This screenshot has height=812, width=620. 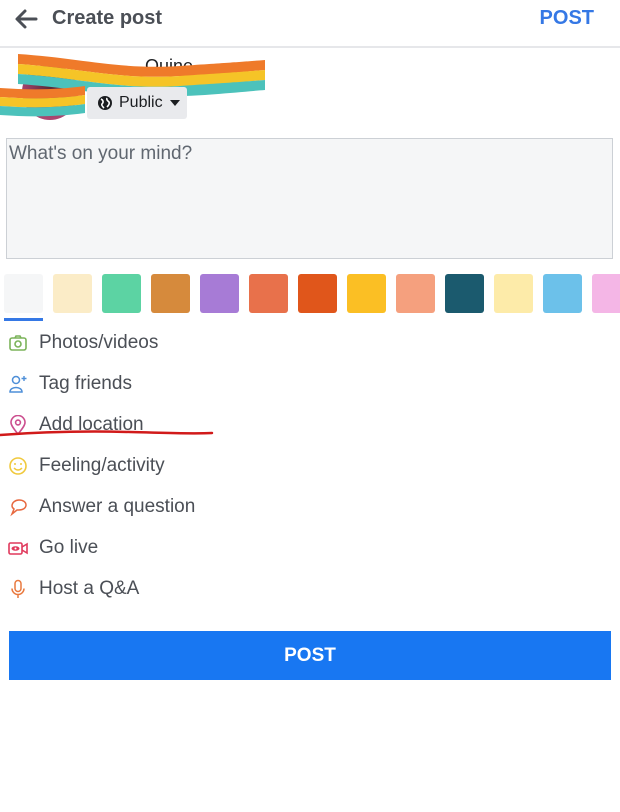 I want to click on background-swatch-cream-pattern, so click(x=72, y=293).